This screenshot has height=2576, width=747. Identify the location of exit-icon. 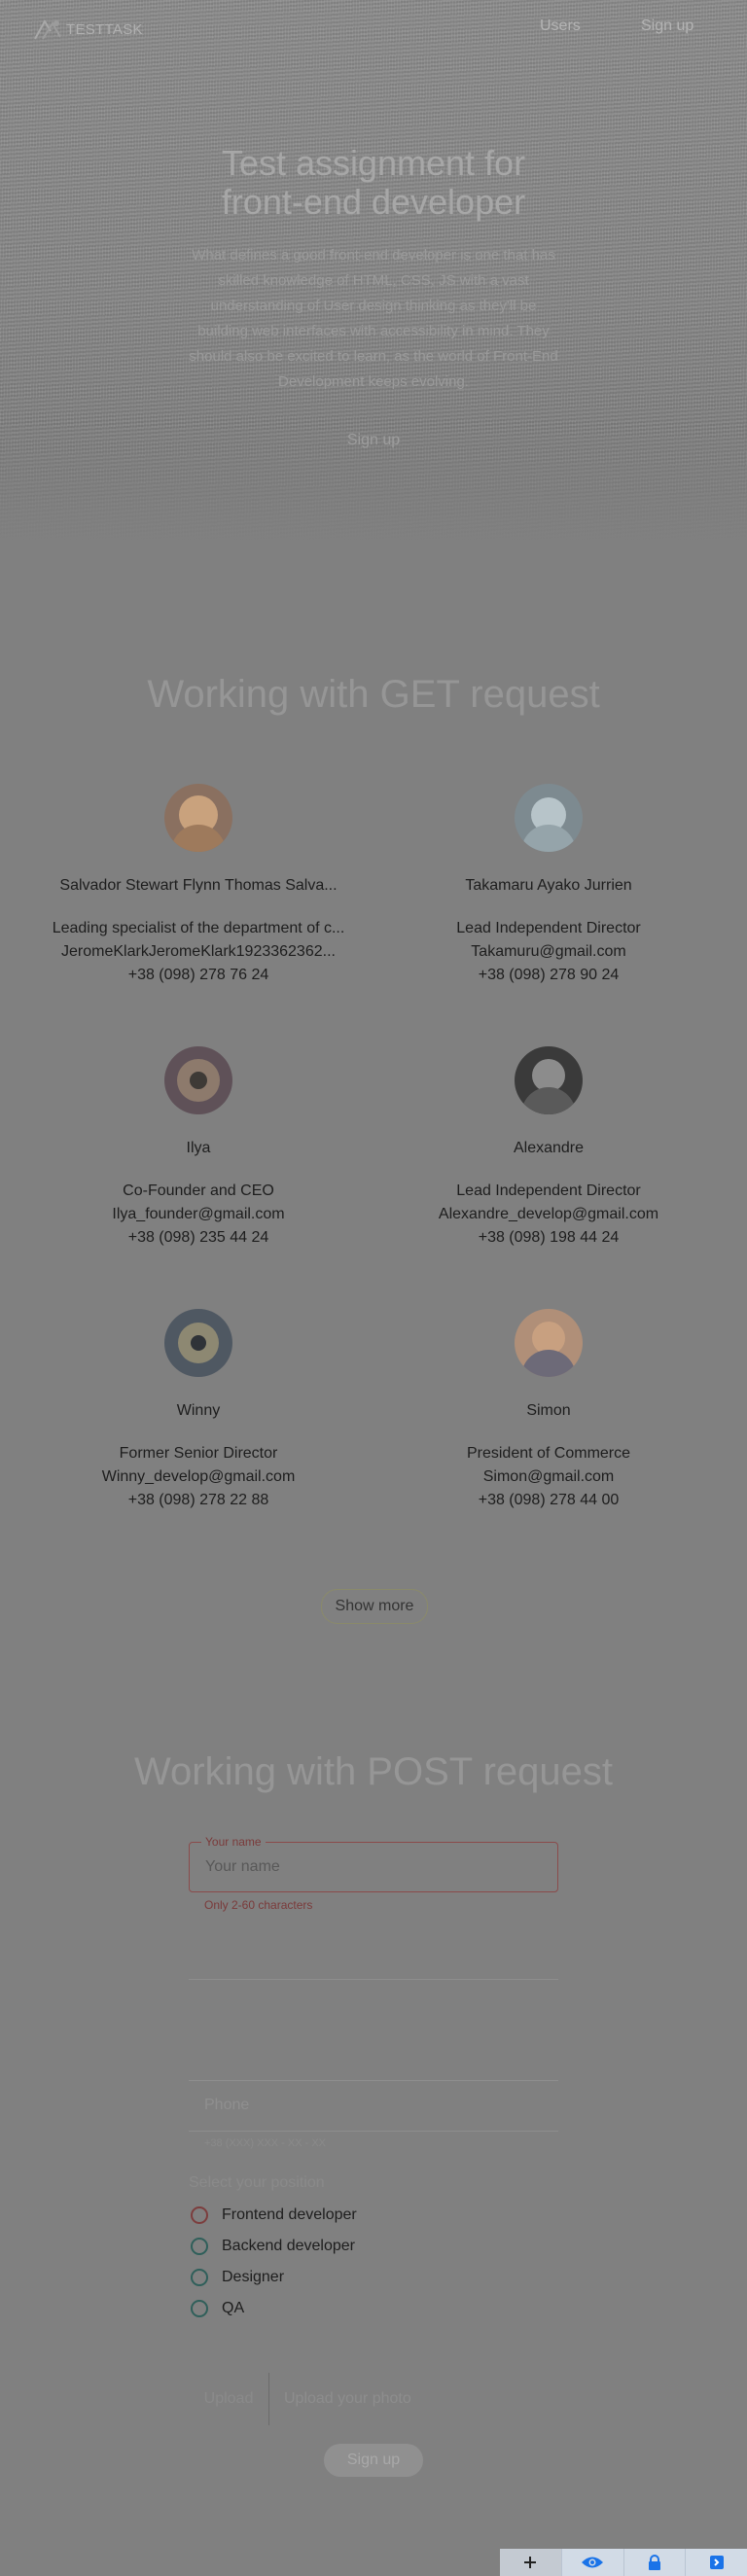
(716, 2563).